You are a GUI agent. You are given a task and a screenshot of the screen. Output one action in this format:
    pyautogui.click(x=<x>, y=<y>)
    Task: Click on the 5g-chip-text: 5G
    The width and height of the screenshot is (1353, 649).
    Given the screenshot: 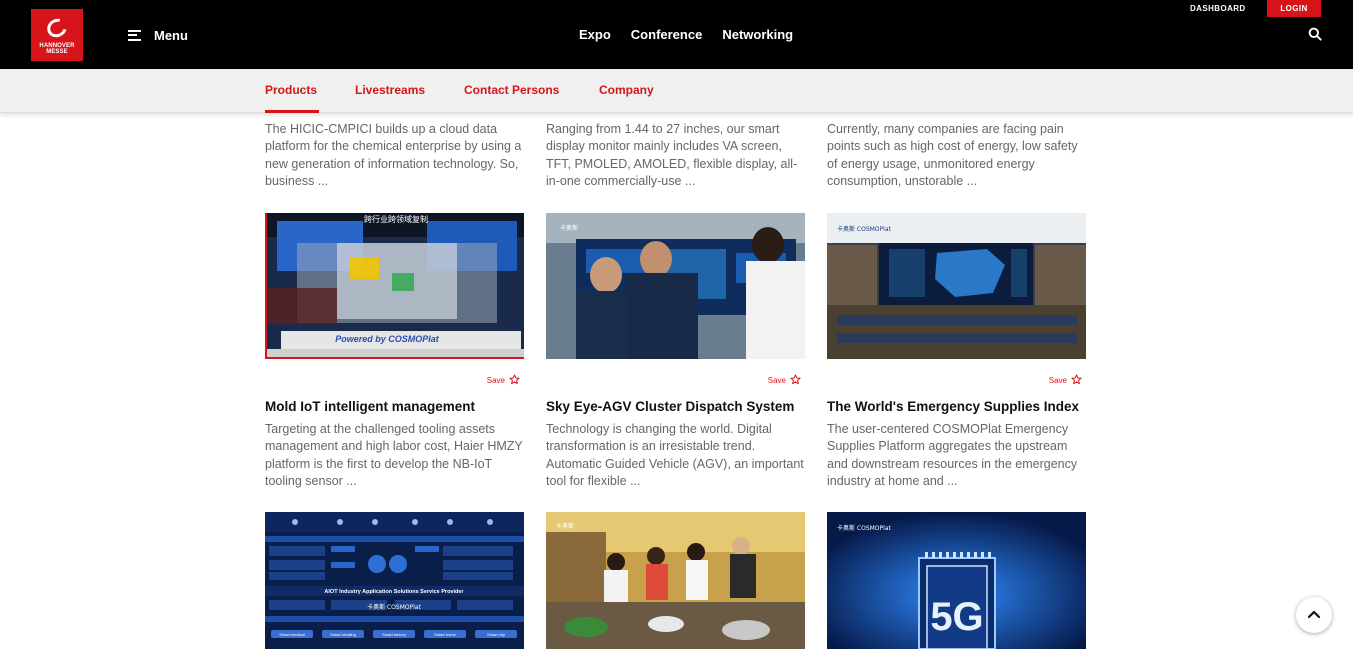 What is the action you would take?
    pyautogui.click(x=956, y=617)
    